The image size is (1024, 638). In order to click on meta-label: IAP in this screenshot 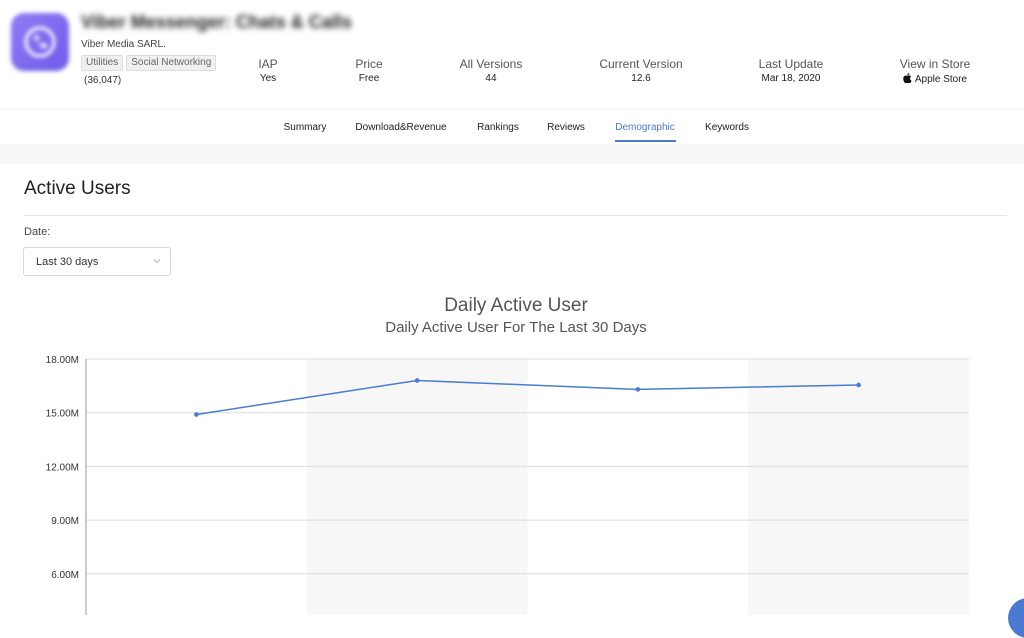, I will do `click(268, 64)`.